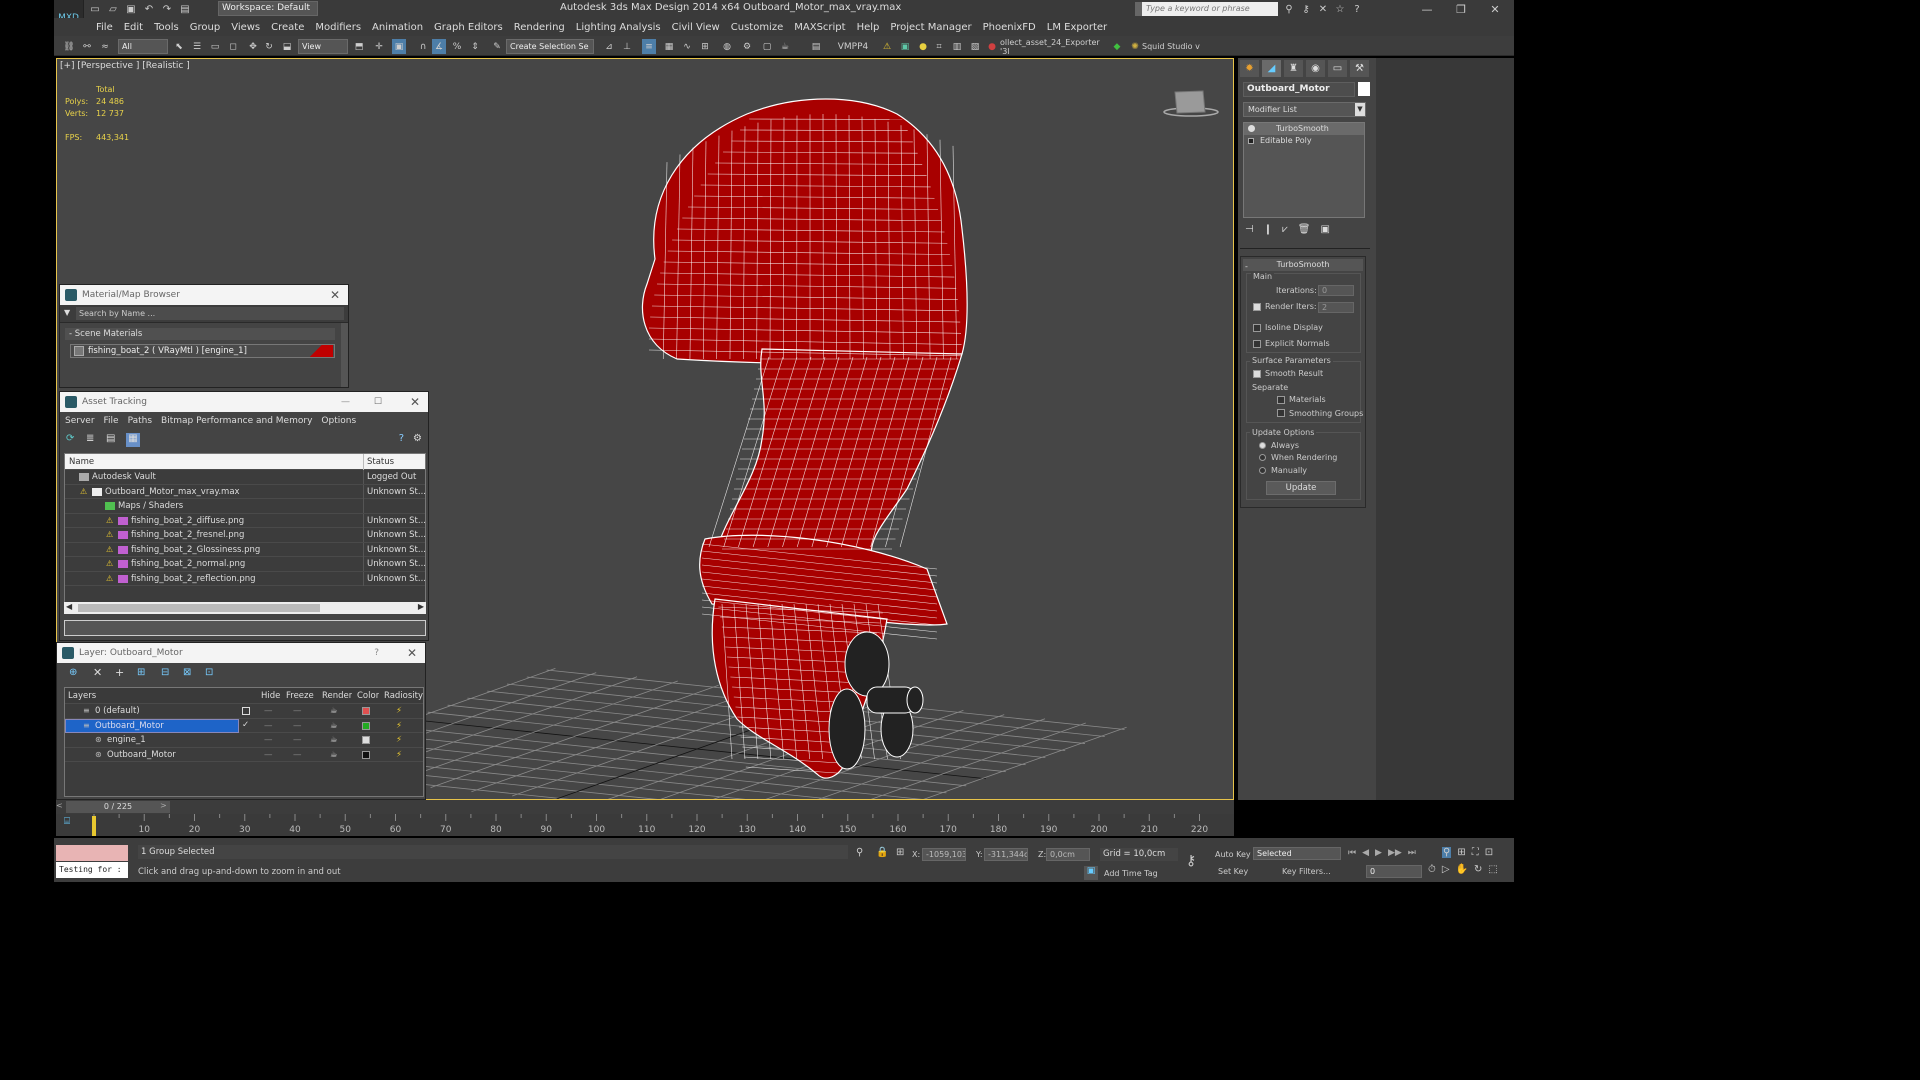 The height and width of the screenshot is (1080, 1920). What do you see at coordinates (1172, 46) in the screenshot?
I see `squid-label: Squid Studio v` at bounding box center [1172, 46].